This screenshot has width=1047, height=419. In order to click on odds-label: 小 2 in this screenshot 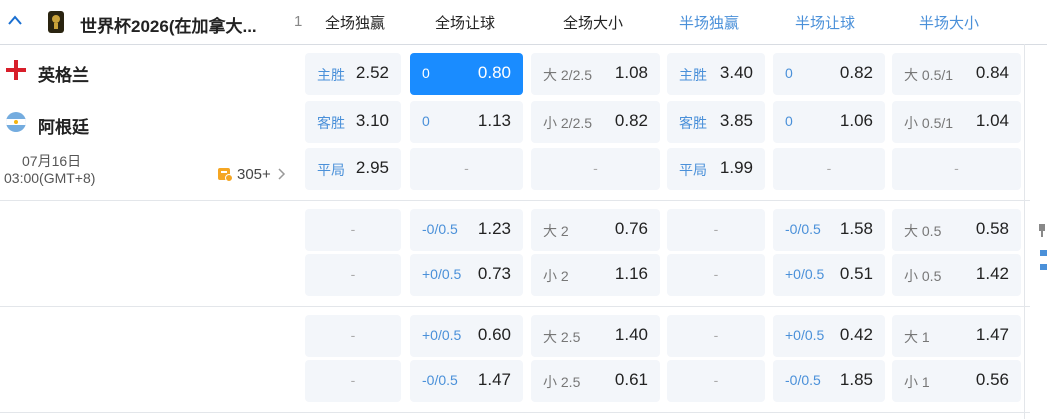, I will do `click(556, 276)`.